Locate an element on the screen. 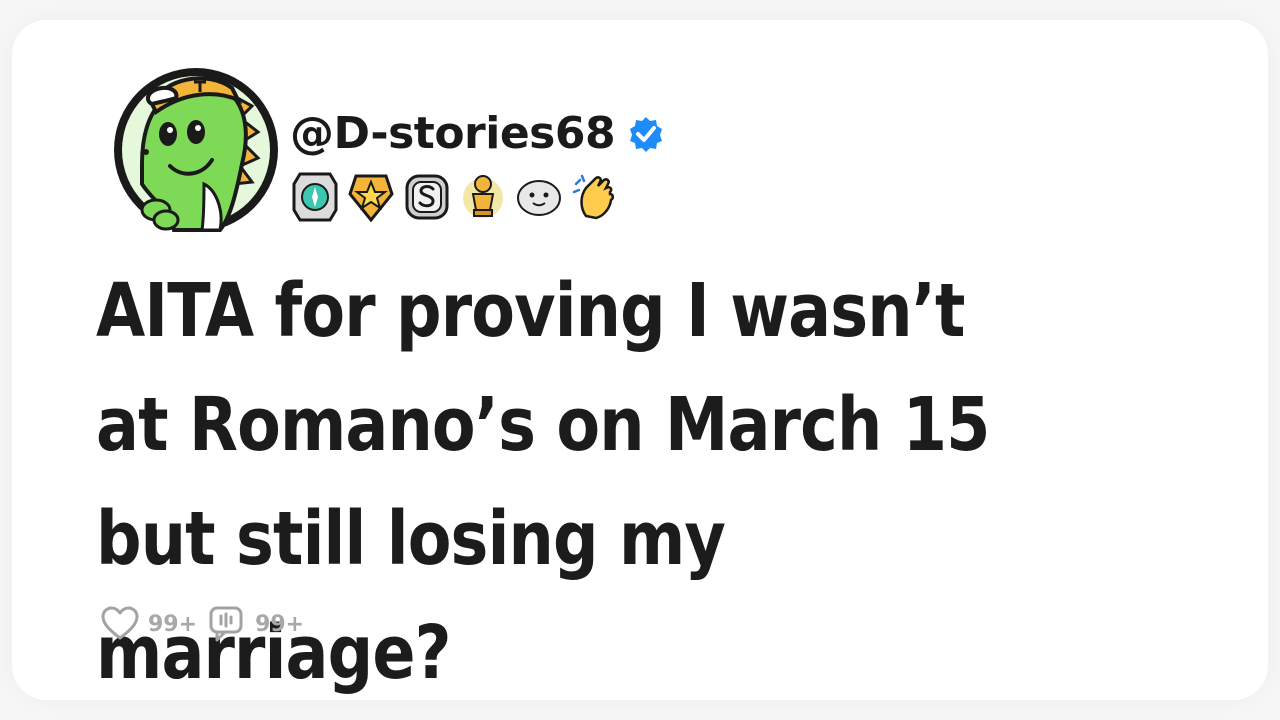 Image resolution: width=1280 pixels, height=720 pixels. username: @D-stories68 is located at coordinates (453, 133).